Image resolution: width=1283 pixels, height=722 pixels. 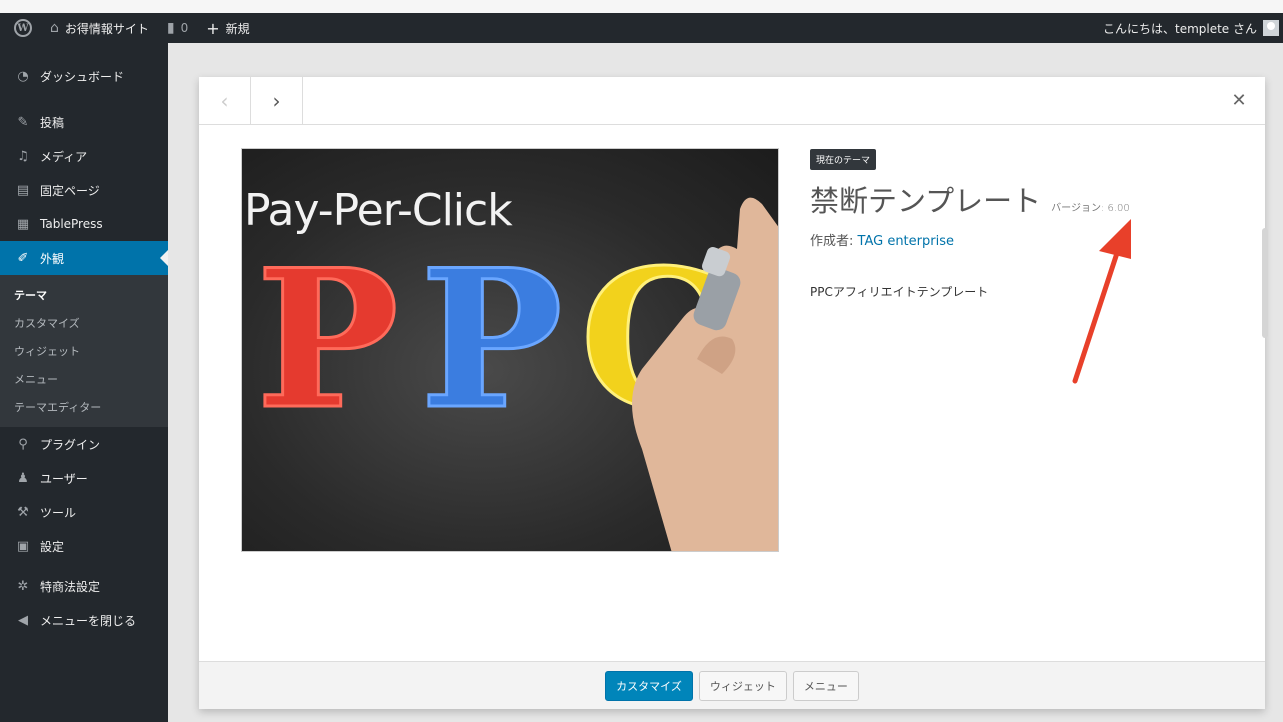 I want to click on author-link: TAG enterprise, so click(x=906, y=241).